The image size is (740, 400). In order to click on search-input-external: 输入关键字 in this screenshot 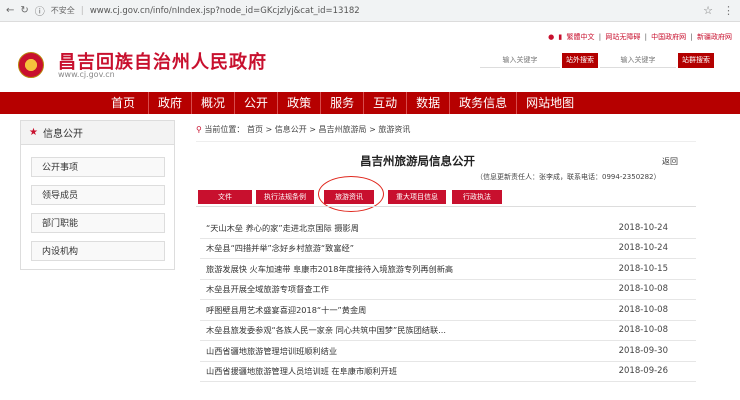, I will do `click(520, 60)`.